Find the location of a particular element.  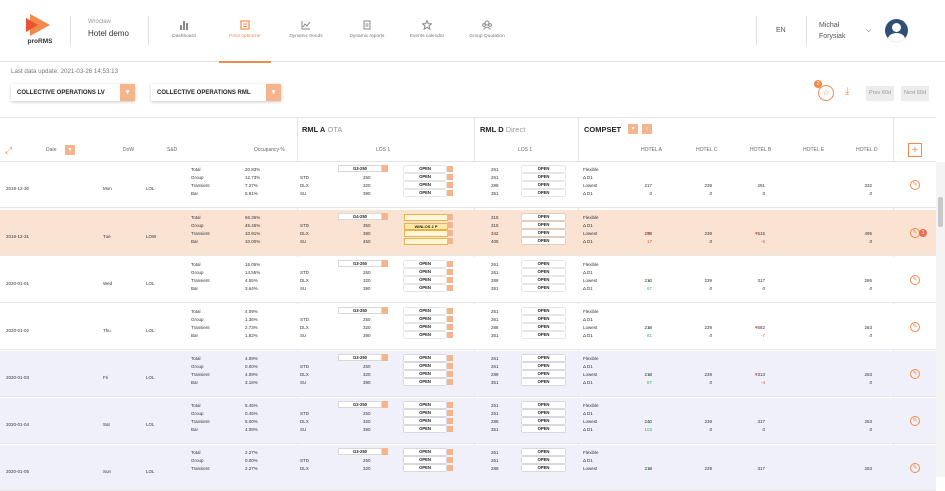

scrollbar-thumb is located at coordinates (940, 212).